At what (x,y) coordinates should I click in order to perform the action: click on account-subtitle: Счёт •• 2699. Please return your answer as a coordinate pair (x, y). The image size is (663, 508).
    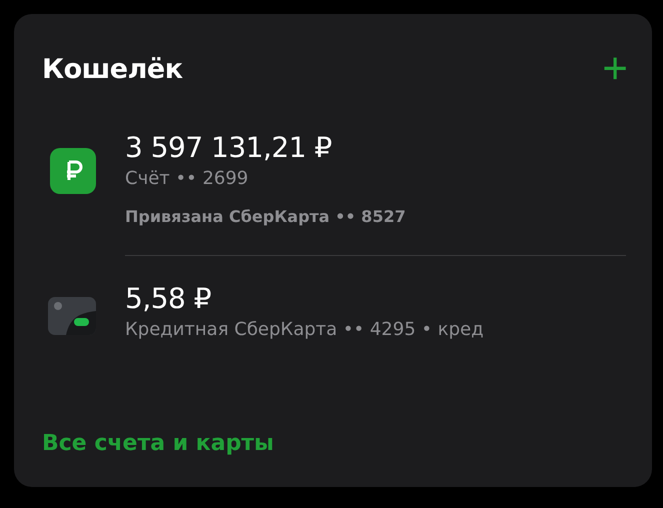
    Looking at the image, I should click on (187, 179).